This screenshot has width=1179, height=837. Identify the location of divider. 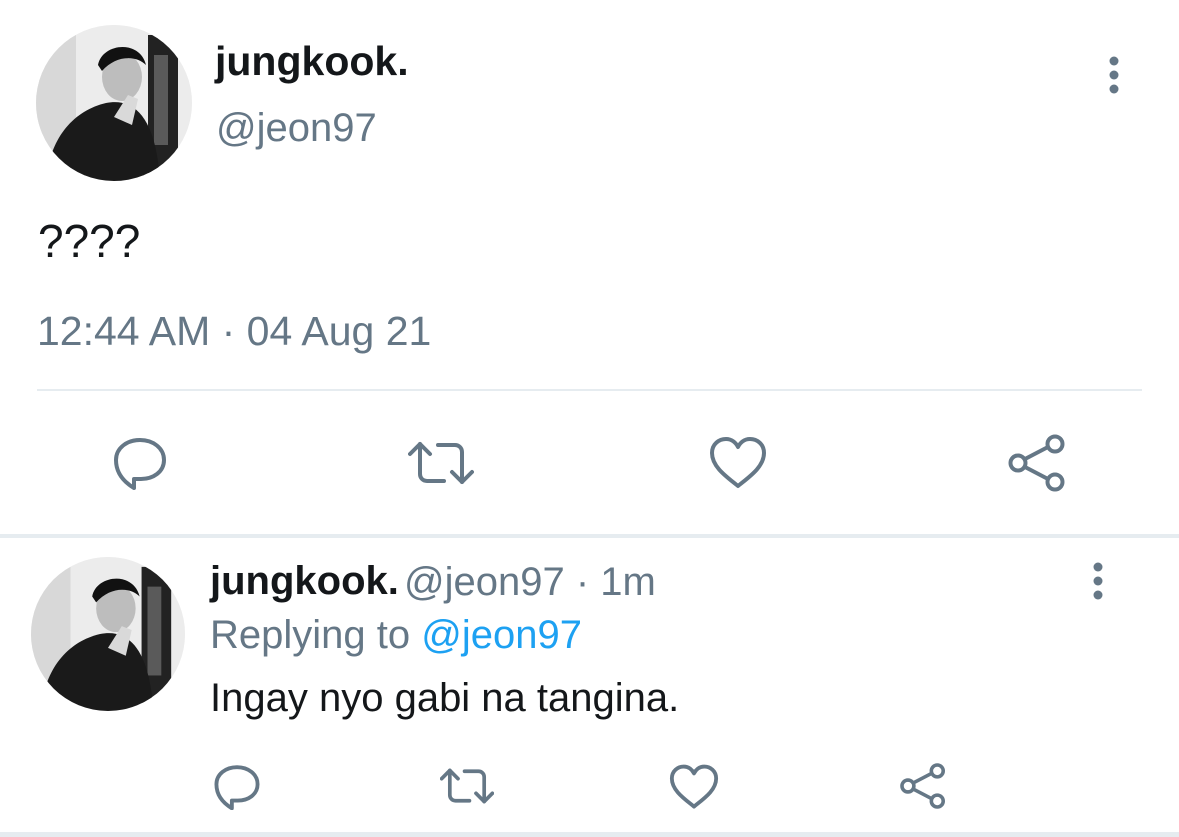
(589, 390).